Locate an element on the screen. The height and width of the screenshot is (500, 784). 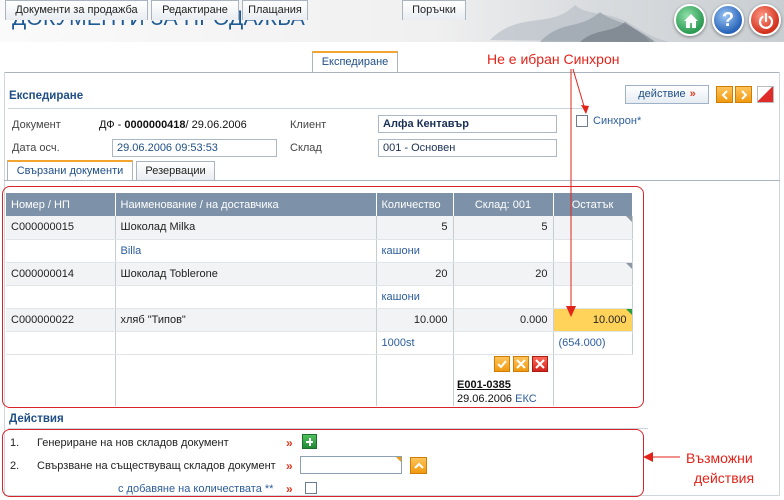
exit-button is located at coordinates (765, 20).